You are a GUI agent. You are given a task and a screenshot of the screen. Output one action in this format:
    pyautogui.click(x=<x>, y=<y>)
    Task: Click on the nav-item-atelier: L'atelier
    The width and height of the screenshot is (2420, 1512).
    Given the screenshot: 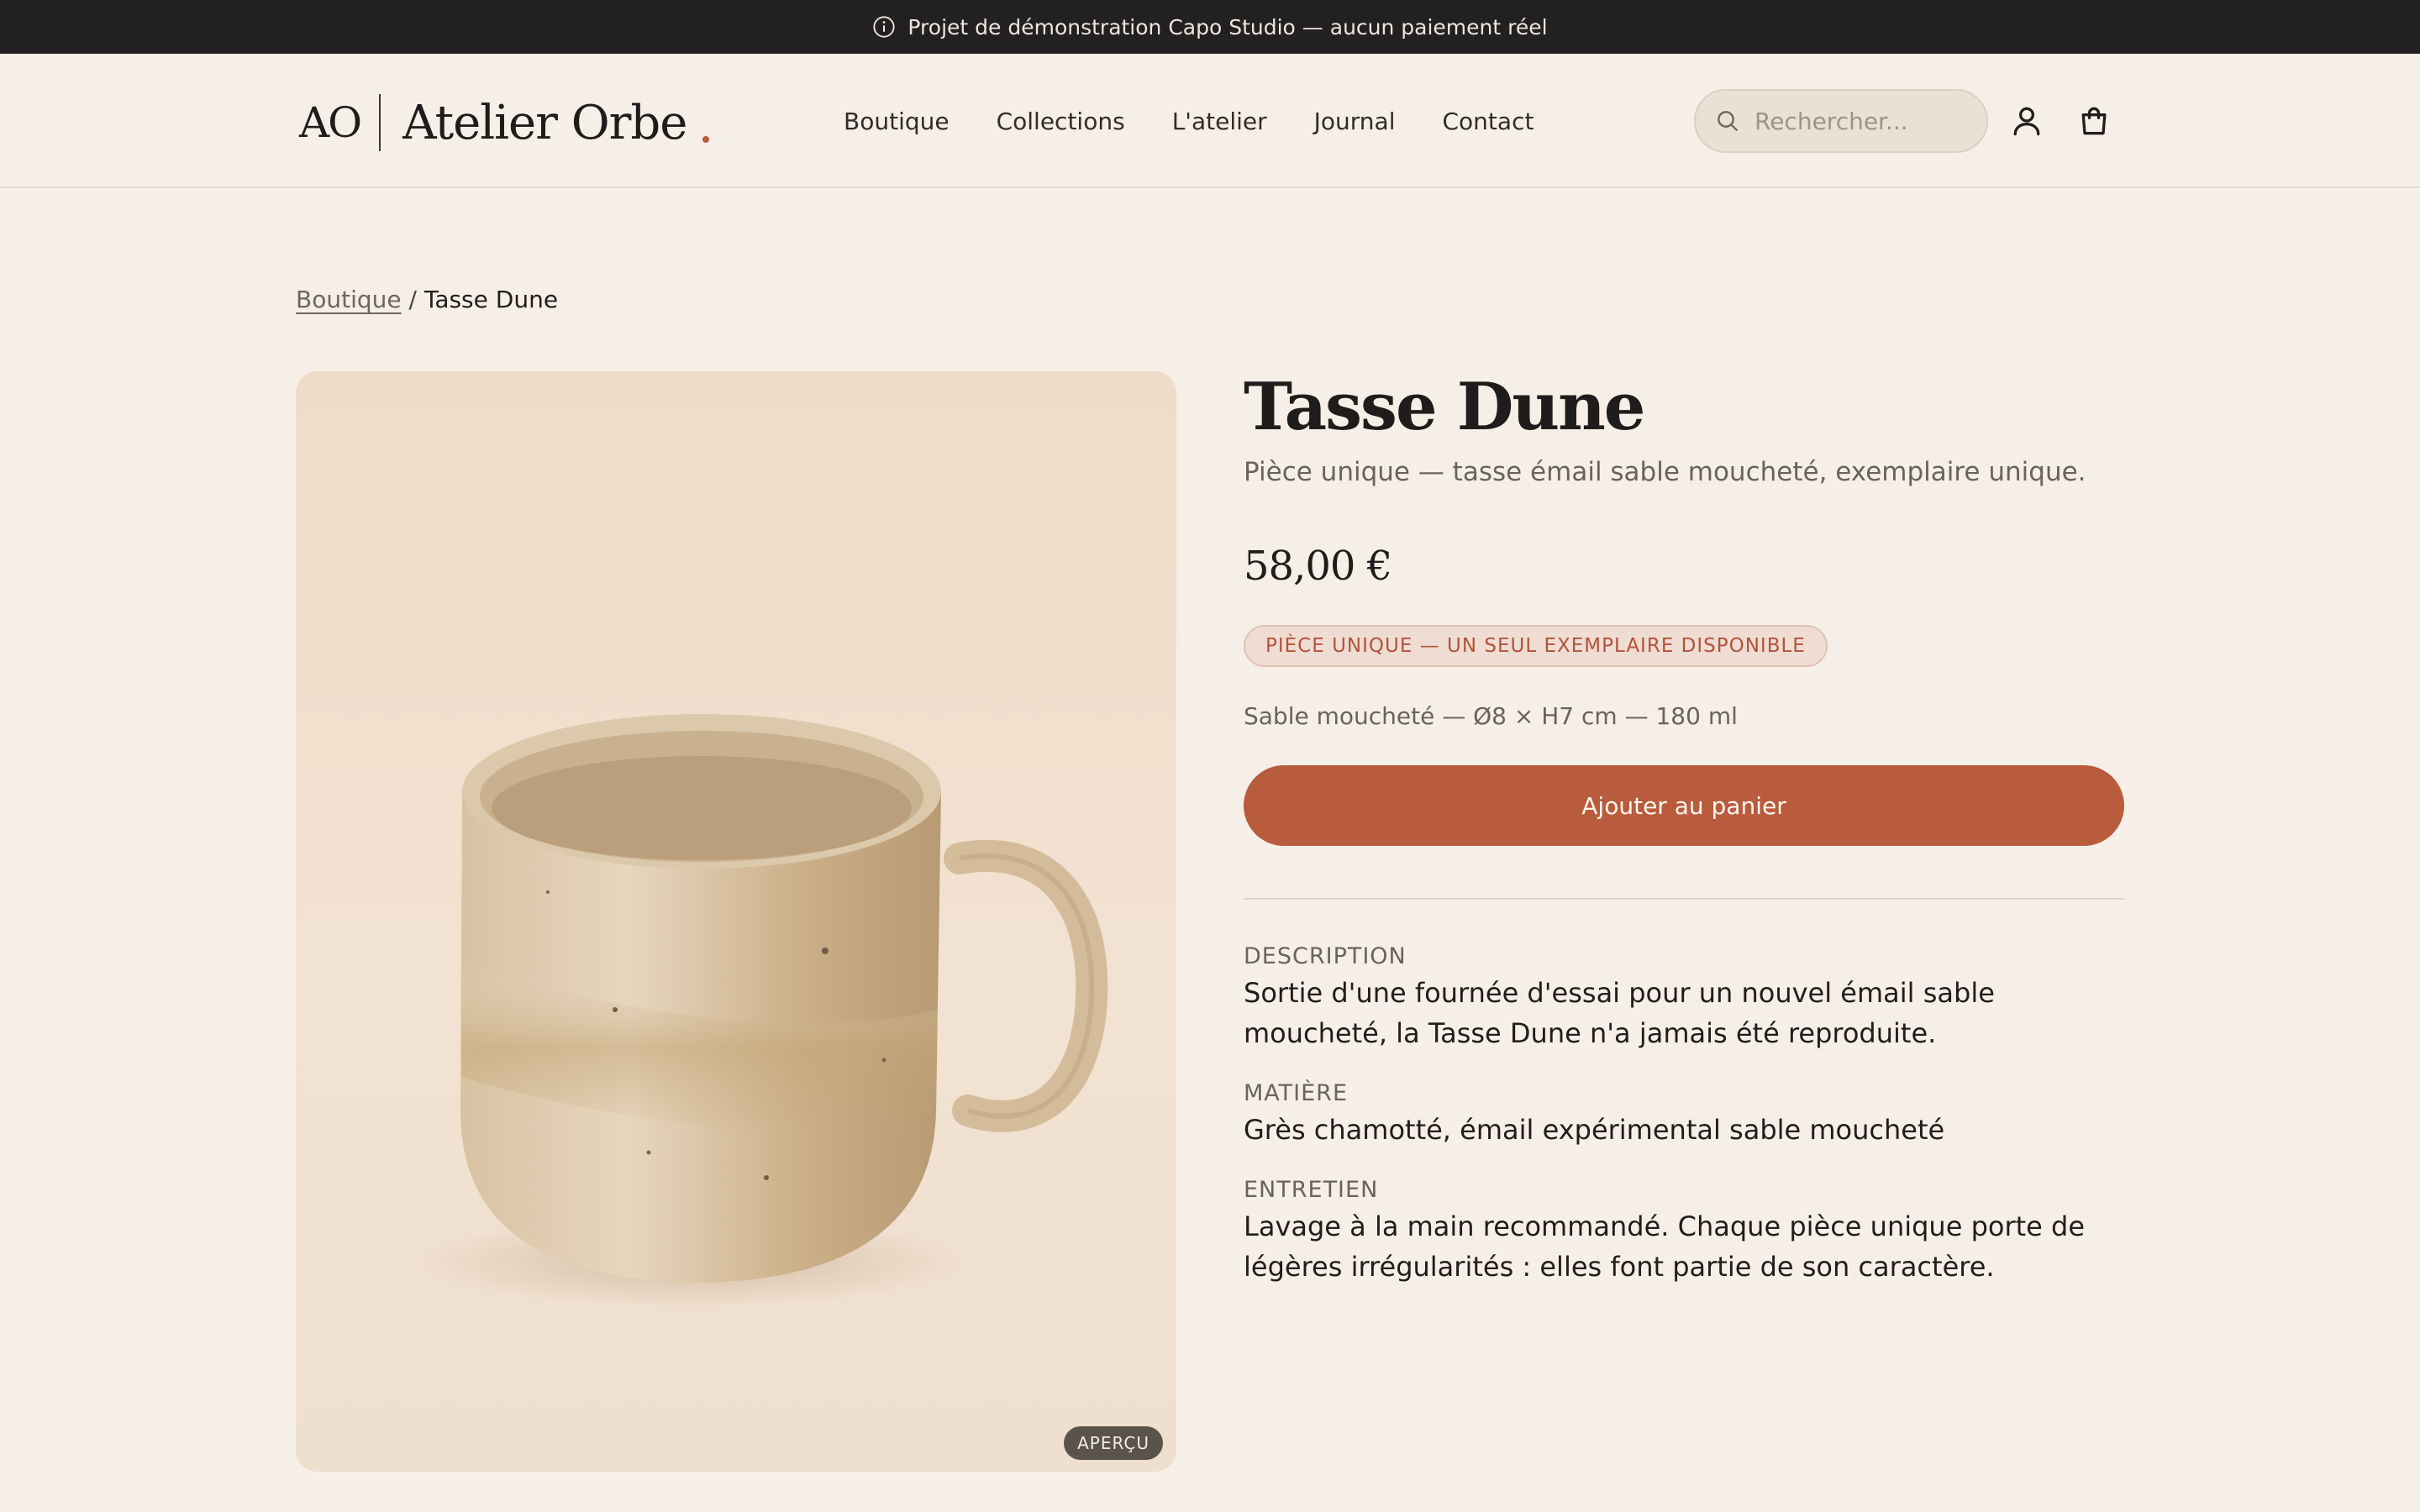 What is the action you would take?
    pyautogui.click(x=1219, y=121)
    